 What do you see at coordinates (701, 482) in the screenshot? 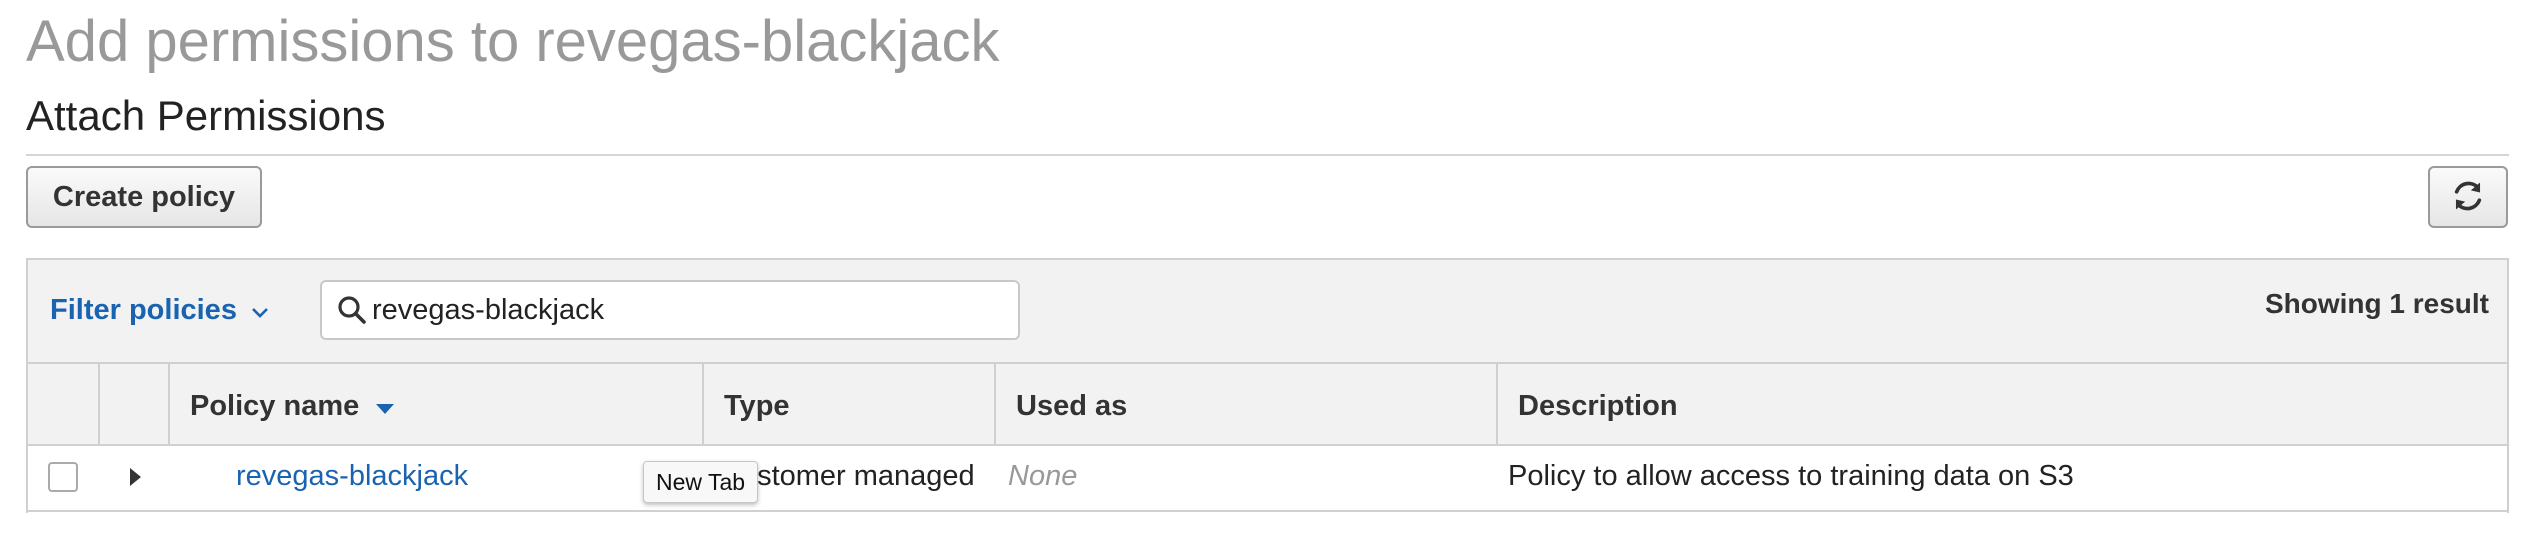
I see `new-tab-tooltip: New Tab` at bounding box center [701, 482].